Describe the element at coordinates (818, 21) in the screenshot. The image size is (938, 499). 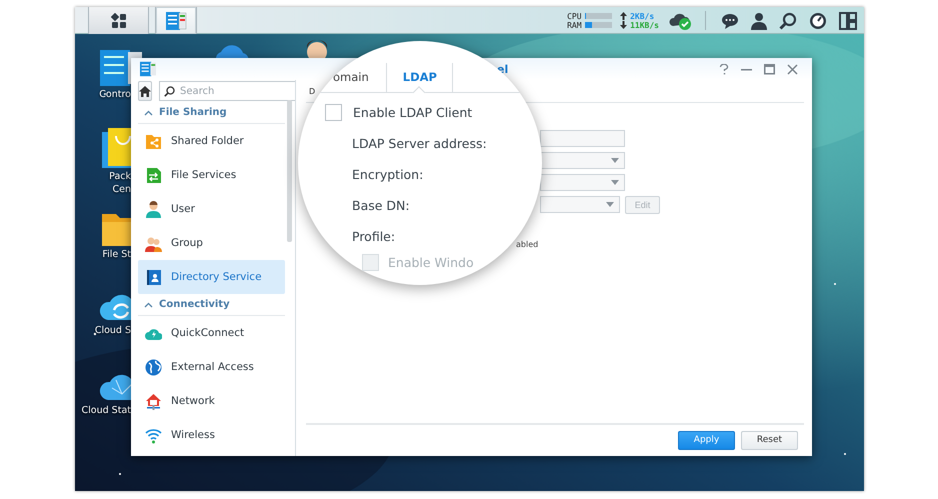
I see `gauge-icon` at that location.